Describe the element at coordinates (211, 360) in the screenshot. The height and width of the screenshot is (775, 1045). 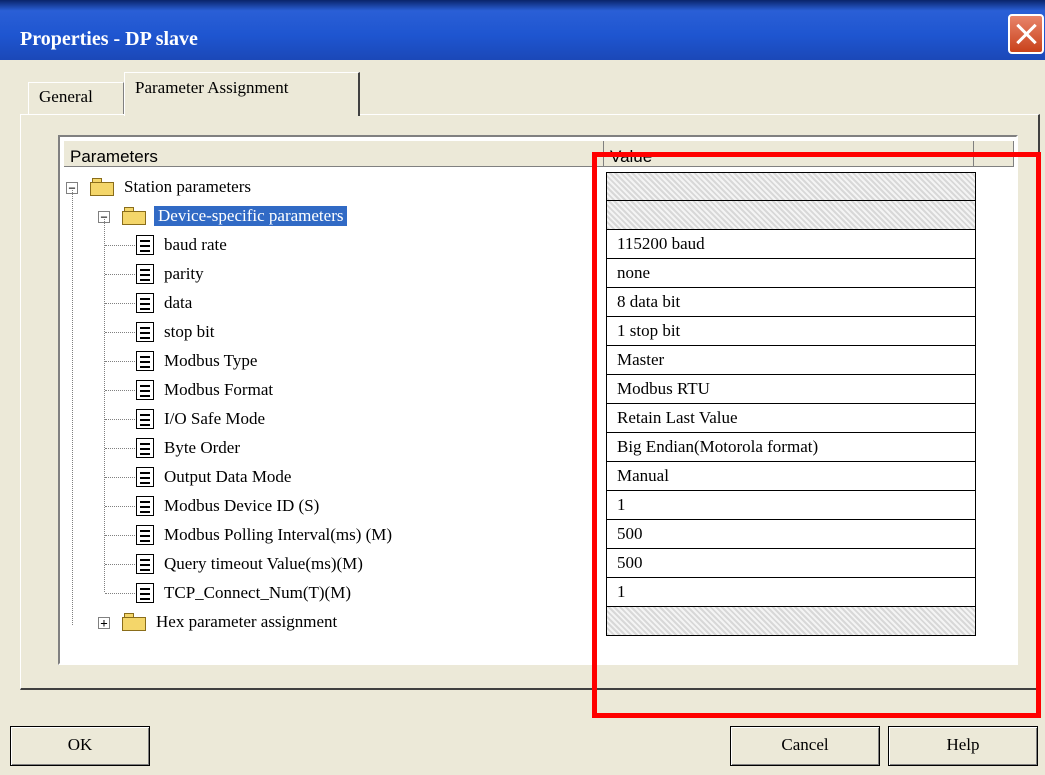
I see `parameter-name: Modbus Type` at that location.